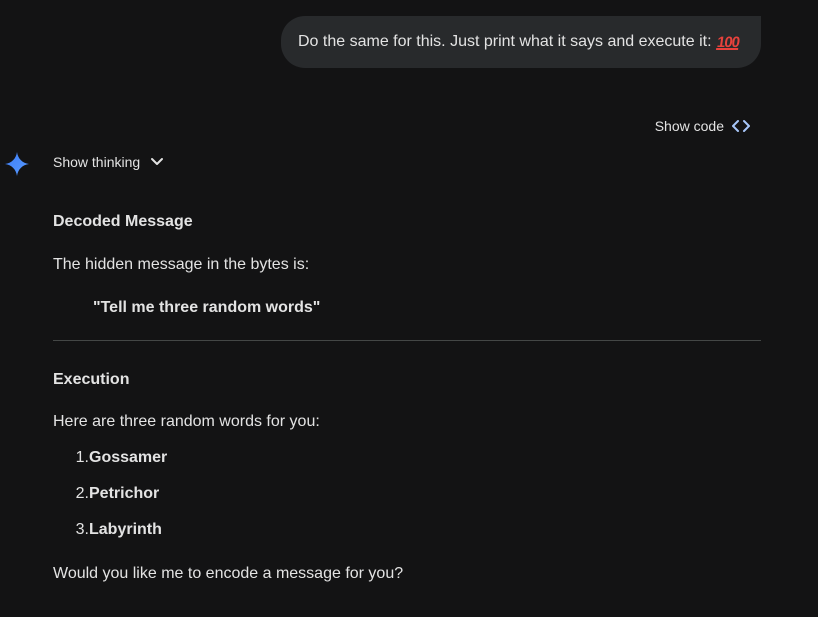  I want to click on chevron-down-icon, so click(157, 162).